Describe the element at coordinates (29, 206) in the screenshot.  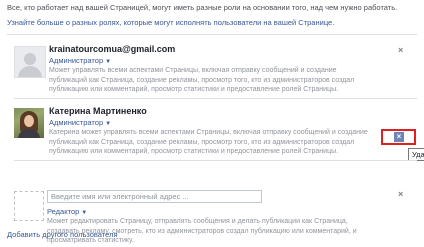
I see `new-member-avatar-placeholder` at that location.